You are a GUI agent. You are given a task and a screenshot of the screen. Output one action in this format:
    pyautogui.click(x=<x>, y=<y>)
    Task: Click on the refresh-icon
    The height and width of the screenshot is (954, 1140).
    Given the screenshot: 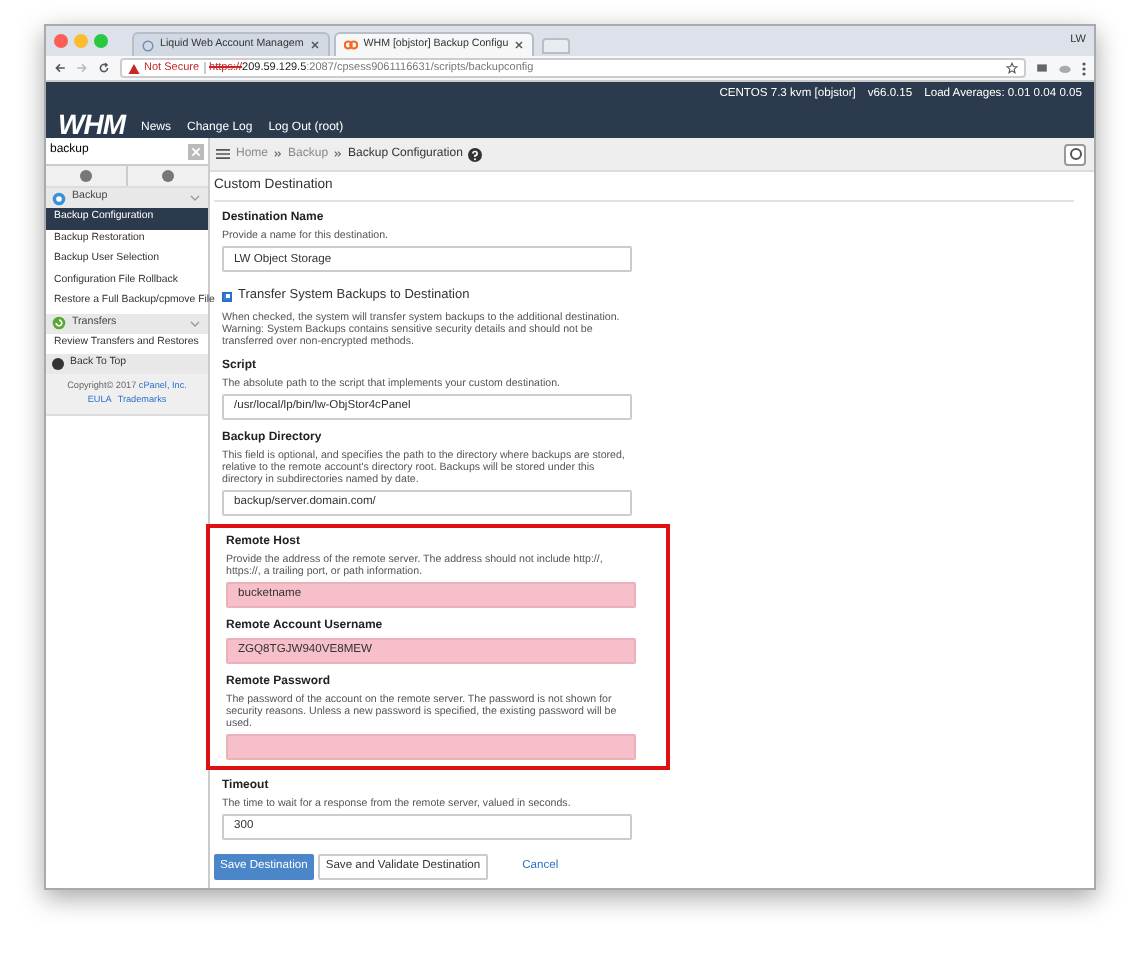 What is the action you would take?
    pyautogui.click(x=59, y=323)
    